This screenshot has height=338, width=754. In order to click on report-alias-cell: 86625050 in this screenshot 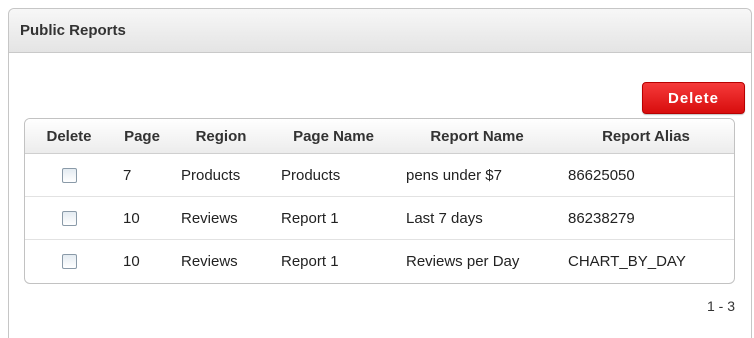, I will do `click(646, 175)`.